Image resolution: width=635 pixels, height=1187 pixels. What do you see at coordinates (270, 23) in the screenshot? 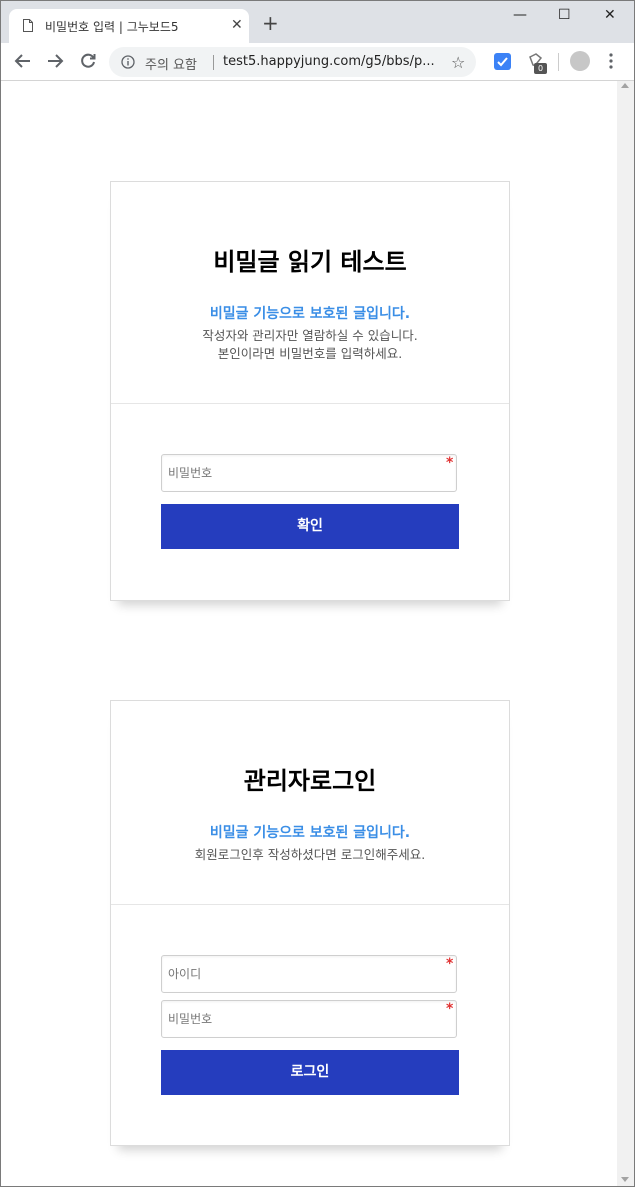
I see `new-tab-button: +` at bounding box center [270, 23].